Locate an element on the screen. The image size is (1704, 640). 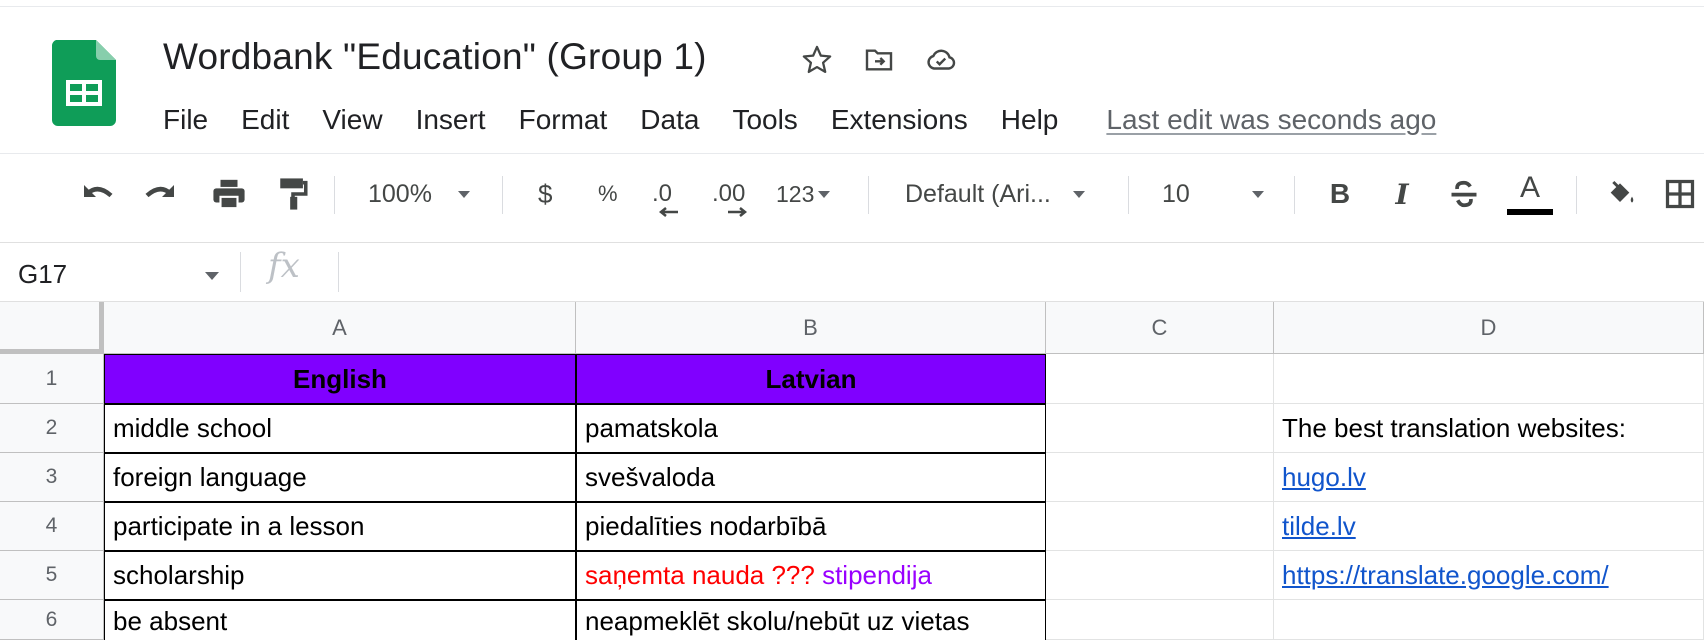
decrease-decimal-button: .0 is located at coordinates (665, 194).